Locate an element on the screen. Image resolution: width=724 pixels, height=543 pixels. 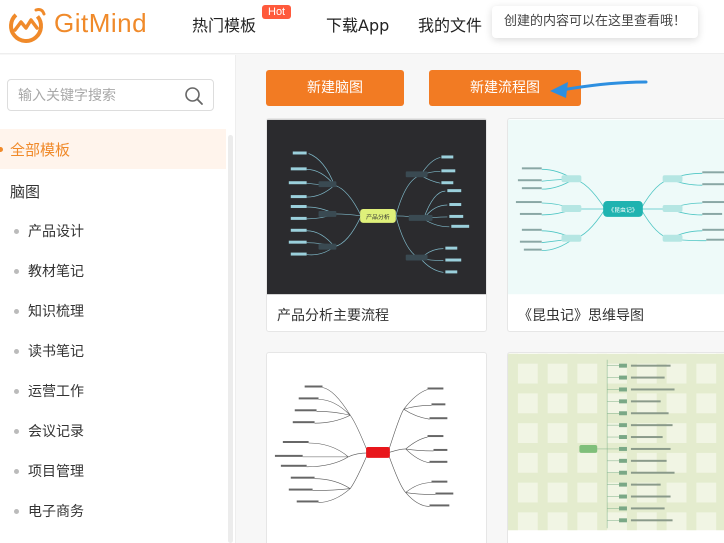
sidebar-item-label: 运营工作 is located at coordinates (56, 392).